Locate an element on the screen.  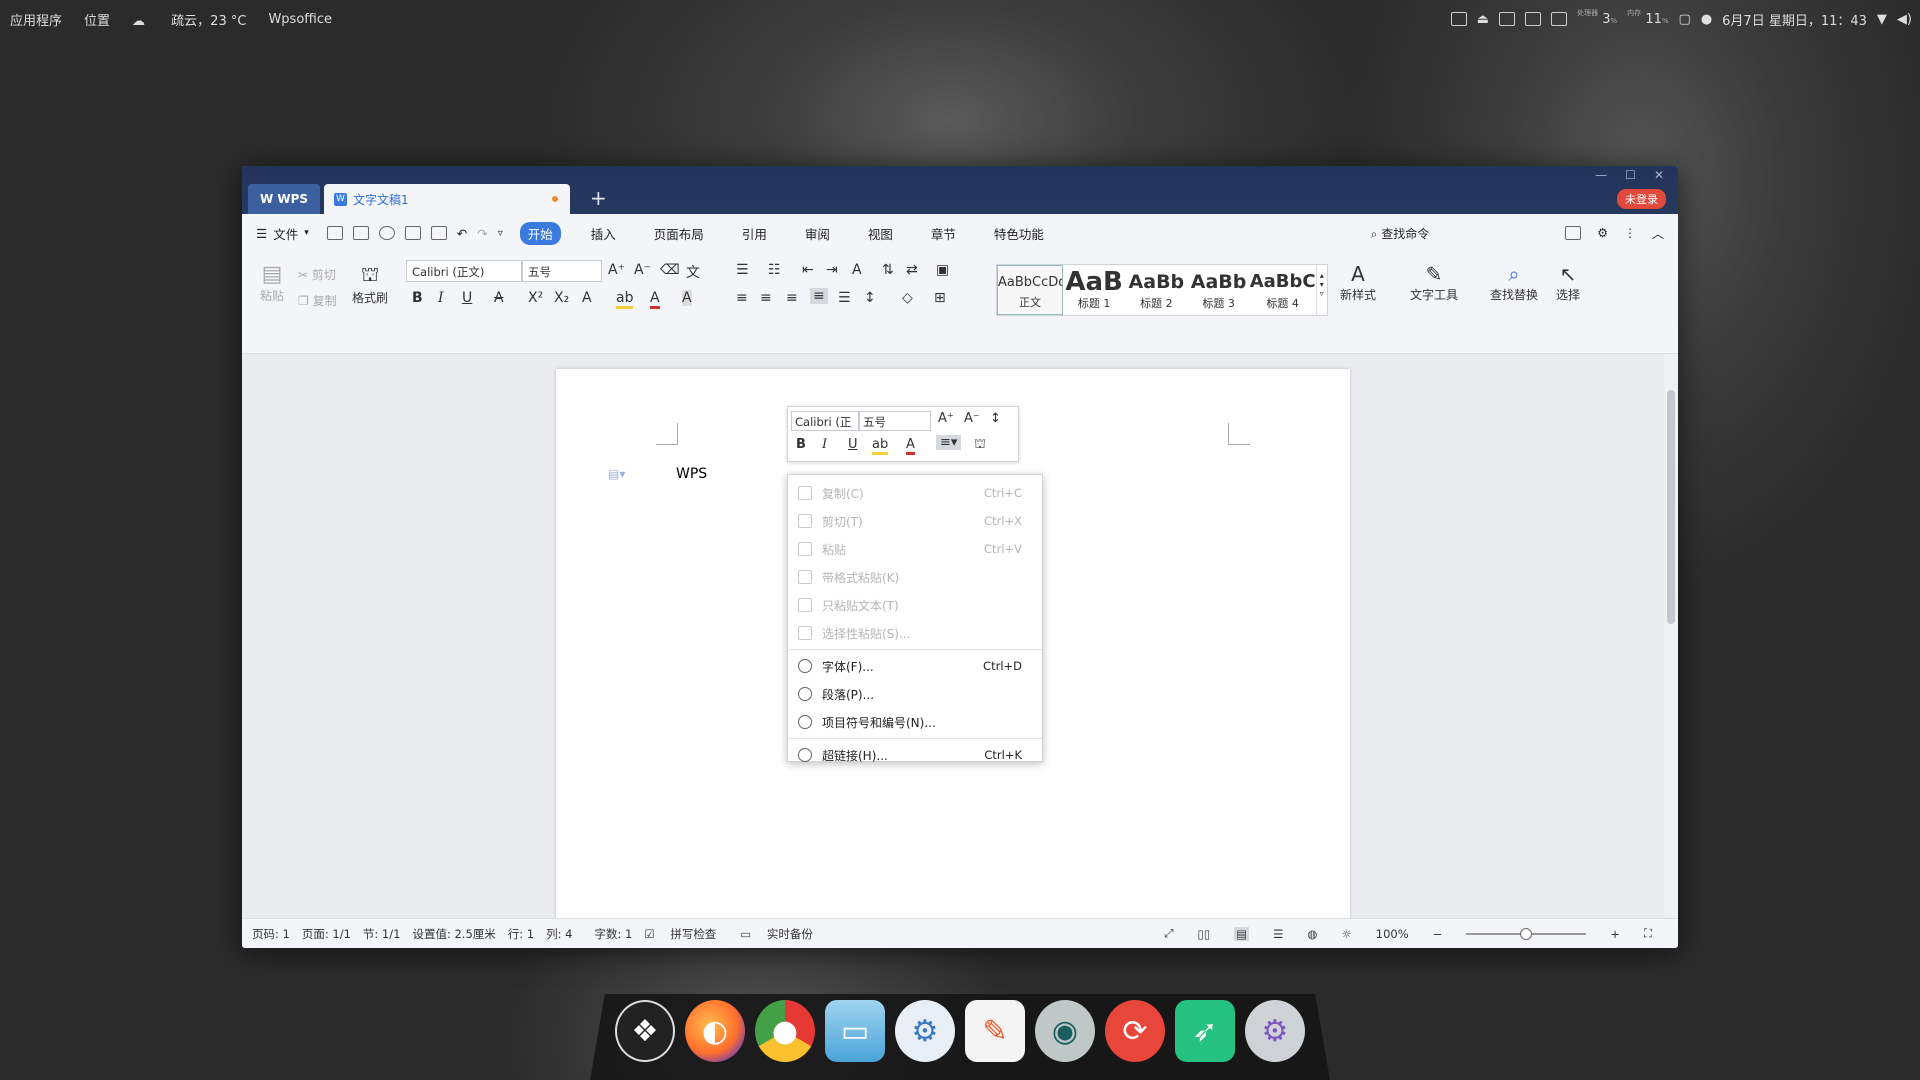
open-icon is located at coordinates (334, 233).